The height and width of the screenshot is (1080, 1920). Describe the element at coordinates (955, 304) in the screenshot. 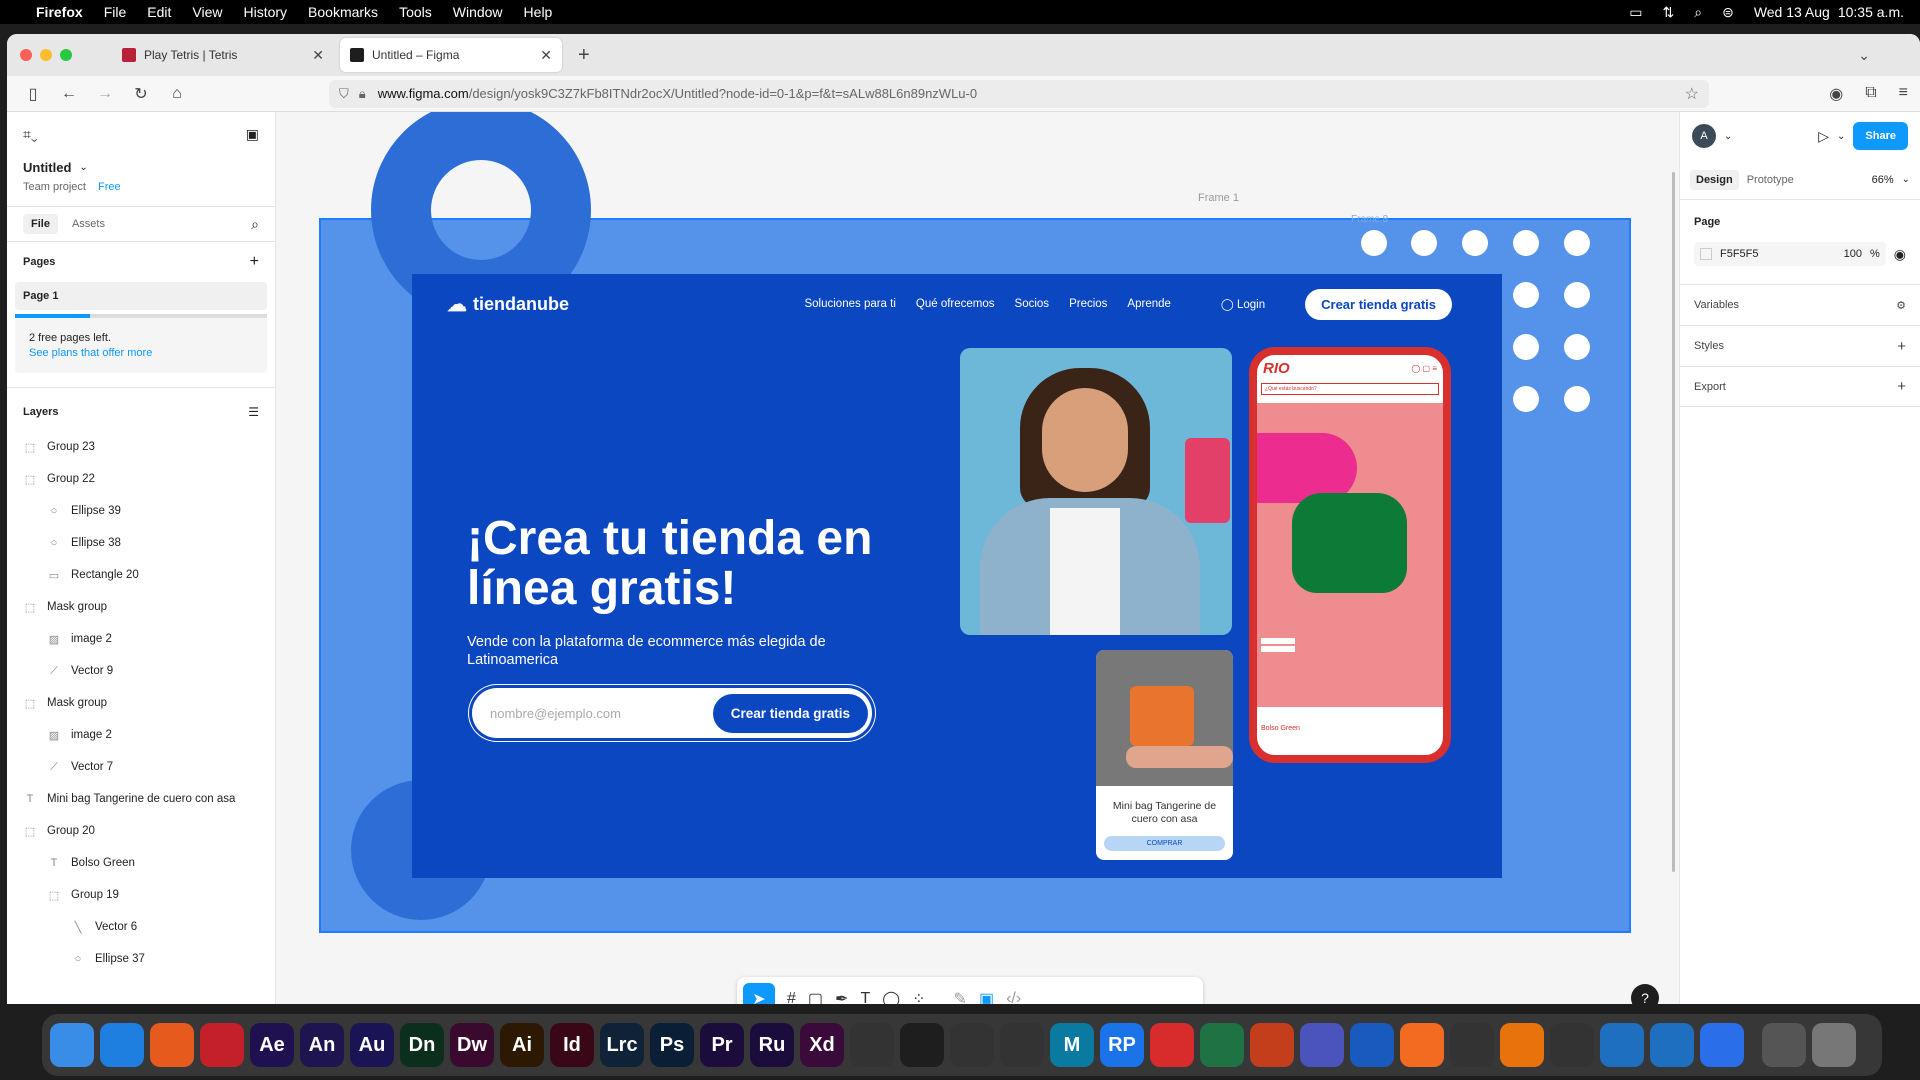

I see `nav-que-ofrecemos: Qué ofrecemos` at that location.